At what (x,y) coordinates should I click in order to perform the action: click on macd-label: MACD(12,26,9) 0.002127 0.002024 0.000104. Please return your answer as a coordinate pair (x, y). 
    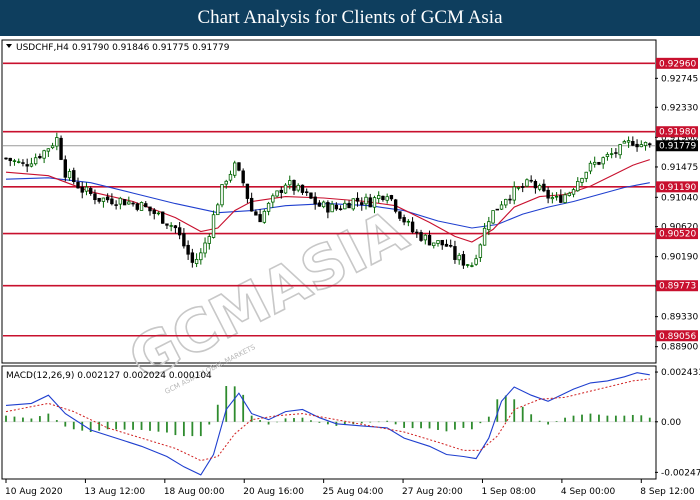
    Looking at the image, I should click on (109, 376).